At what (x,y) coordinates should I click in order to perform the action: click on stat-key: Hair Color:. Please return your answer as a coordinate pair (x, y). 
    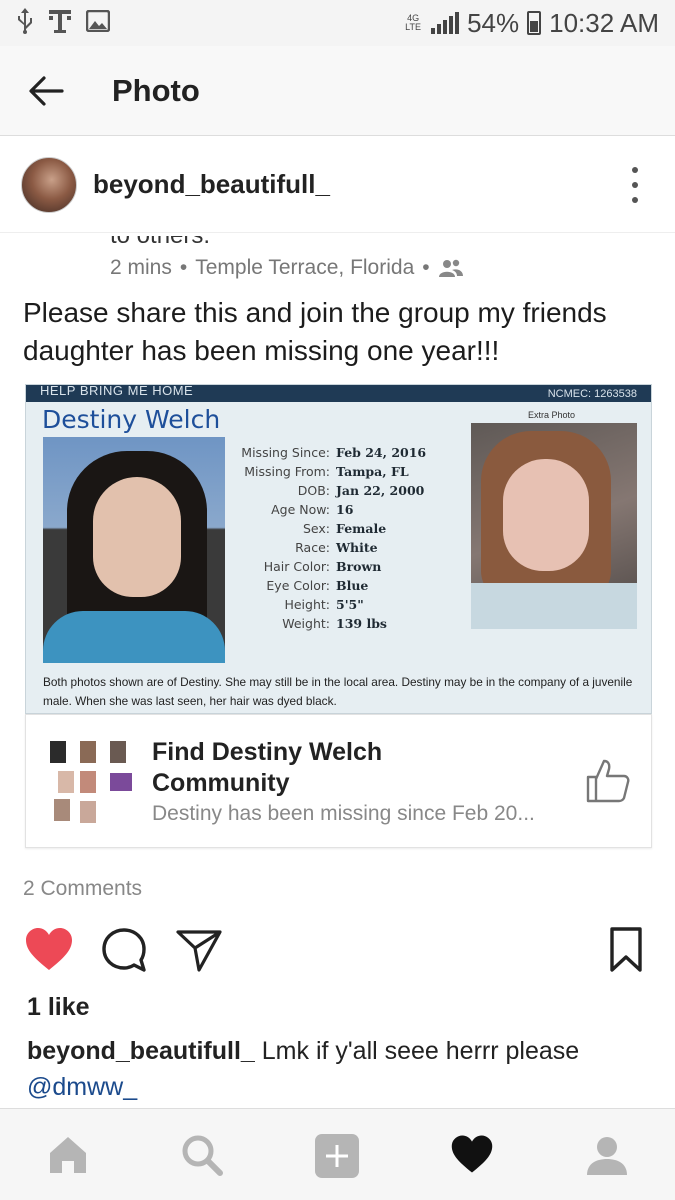
    Looking at the image, I should click on (296, 566).